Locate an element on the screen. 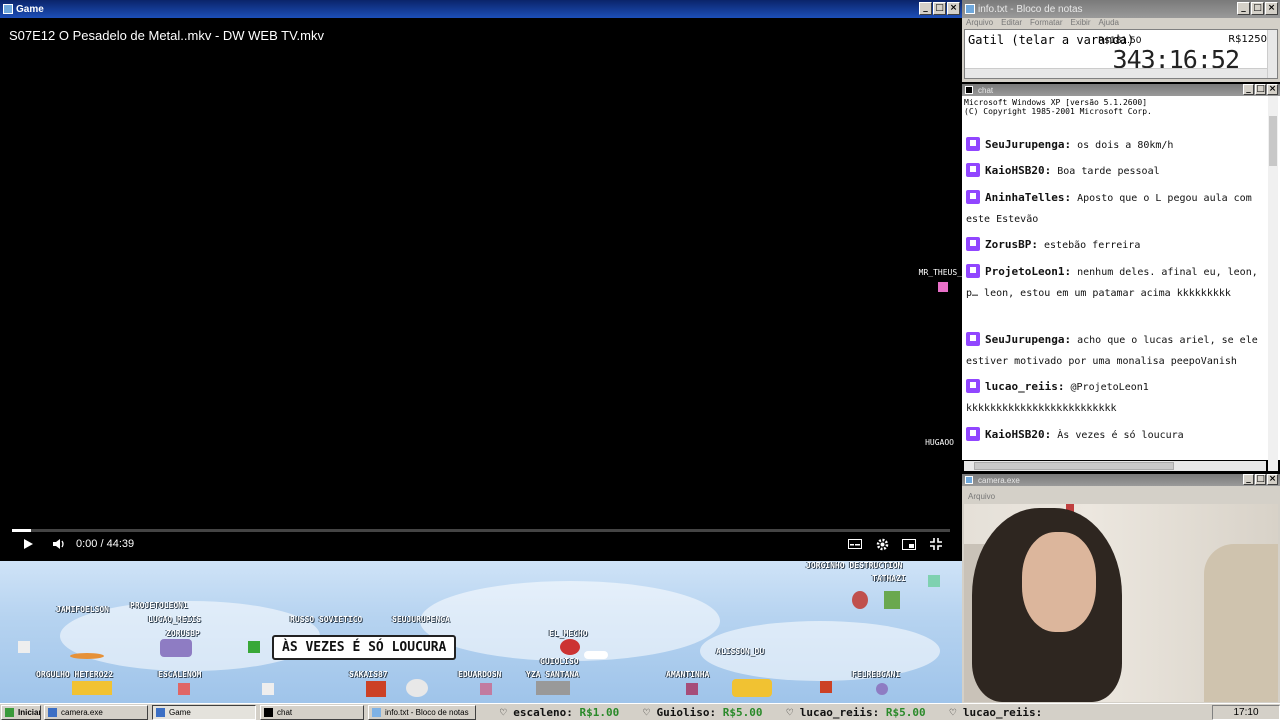 This screenshot has height=720, width=1280. system-clock: 17:10 is located at coordinates (1246, 712).